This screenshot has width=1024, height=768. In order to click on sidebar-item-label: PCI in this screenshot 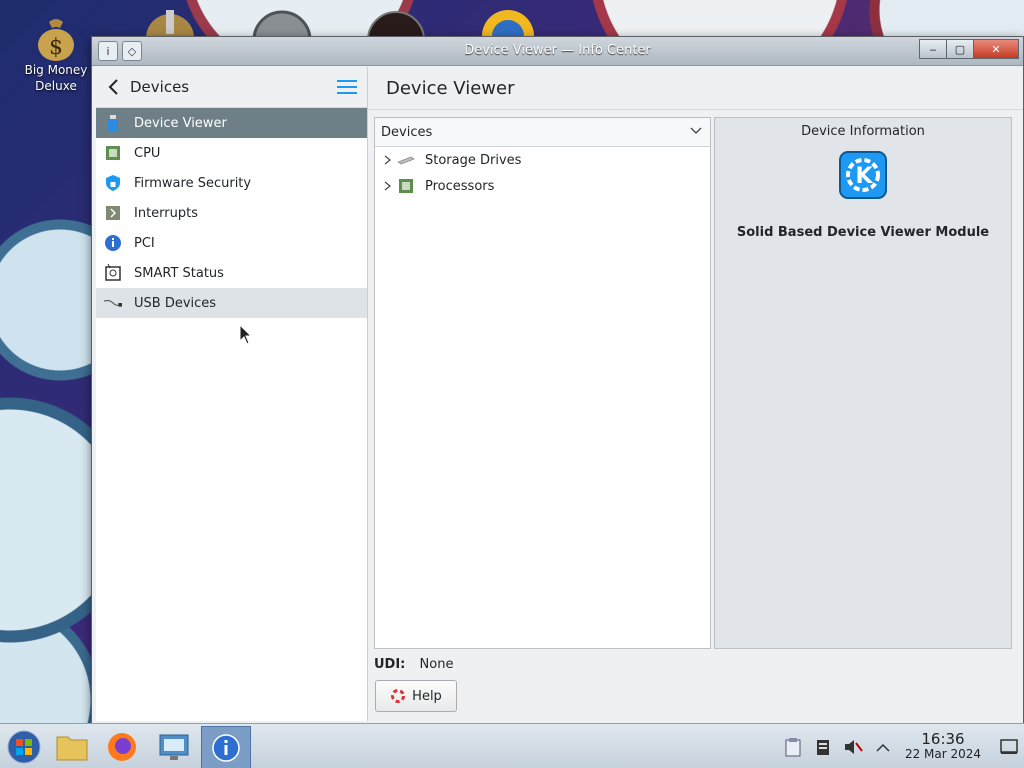, I will do `click(144, 243)`.